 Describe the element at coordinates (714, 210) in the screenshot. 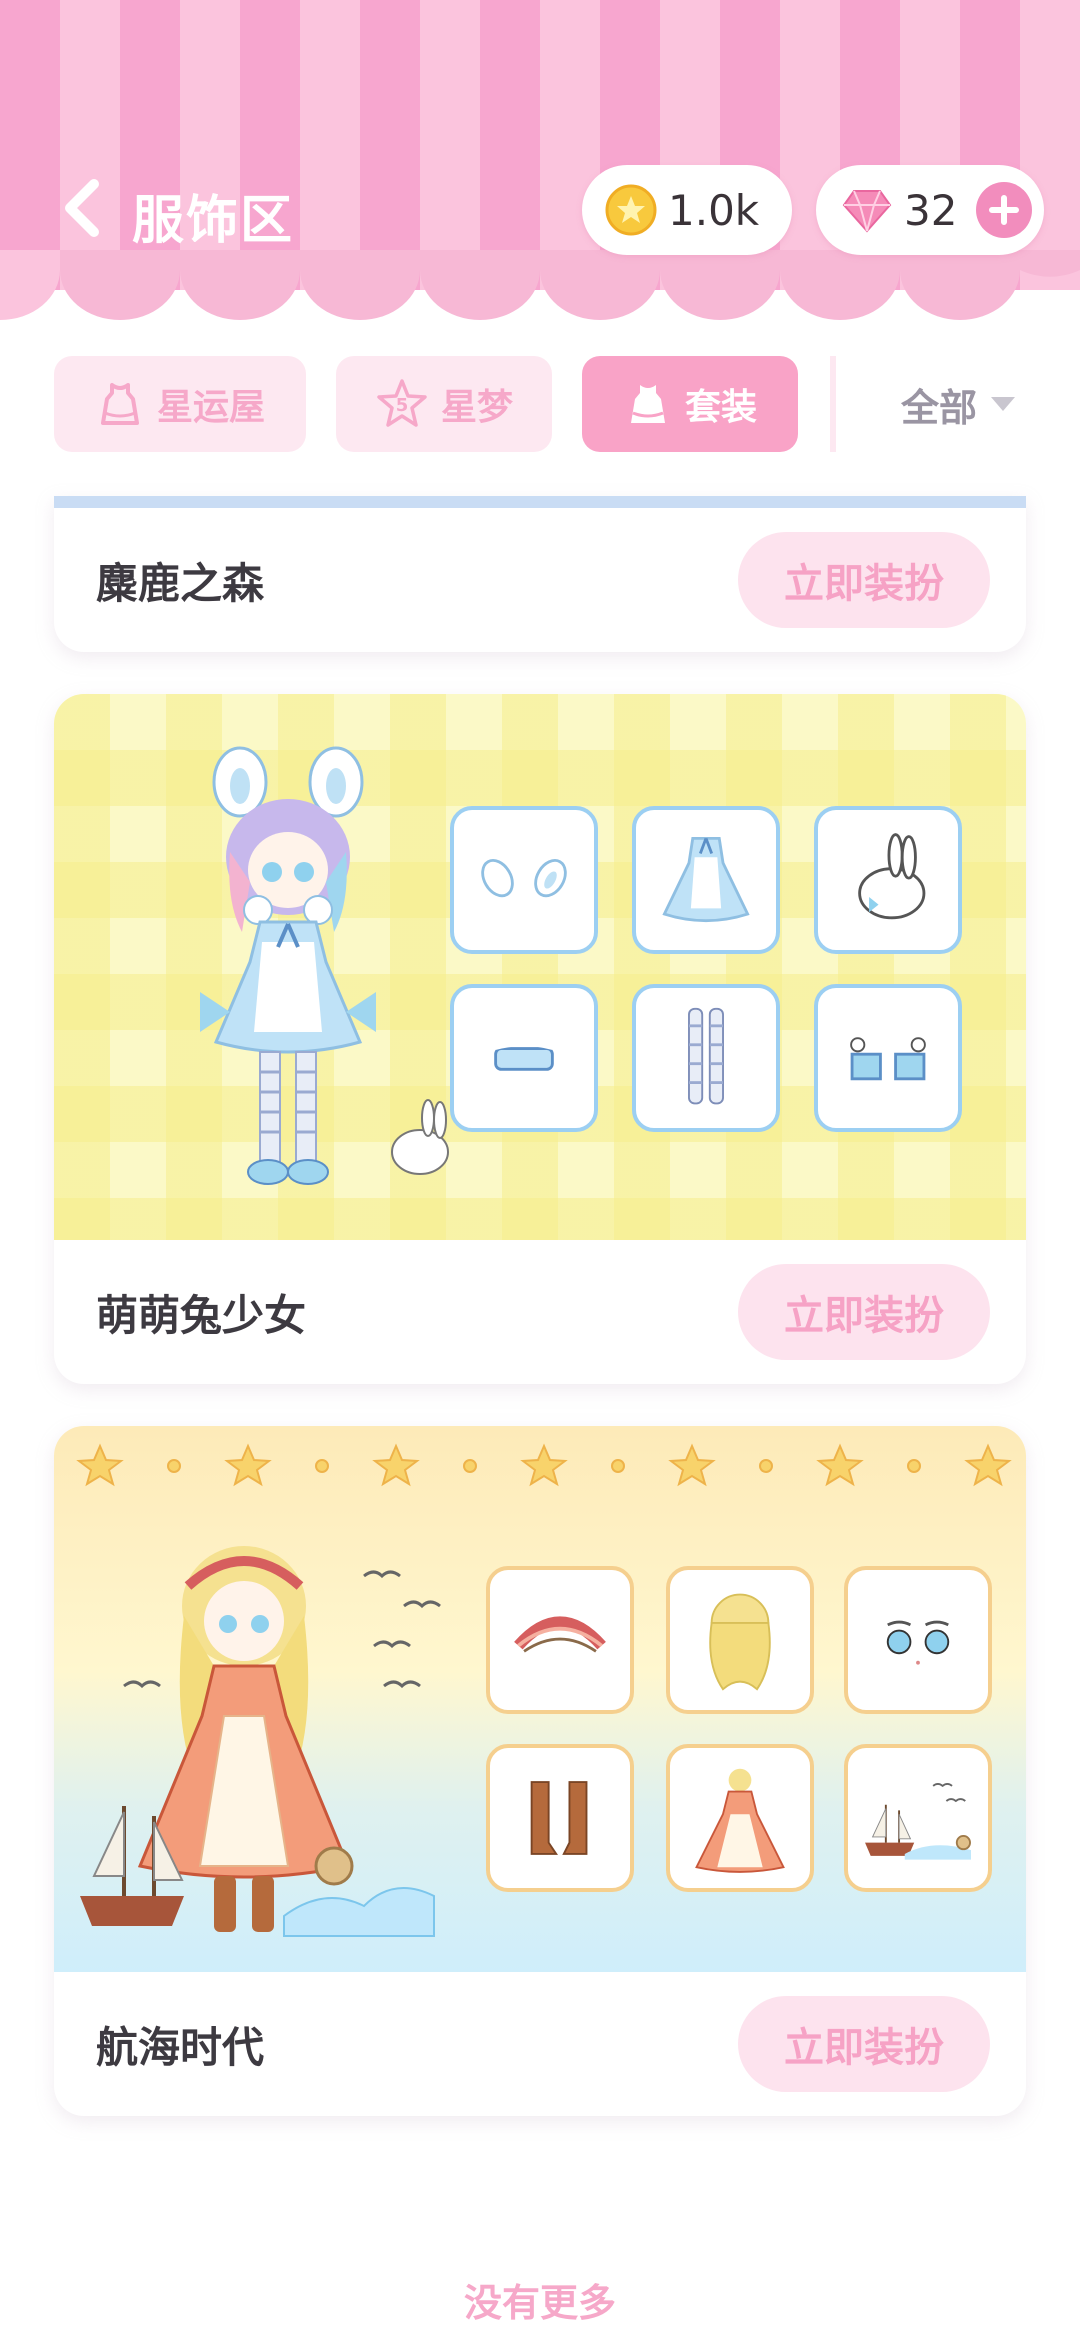

I see `coin-count: 1.0k` at that location.